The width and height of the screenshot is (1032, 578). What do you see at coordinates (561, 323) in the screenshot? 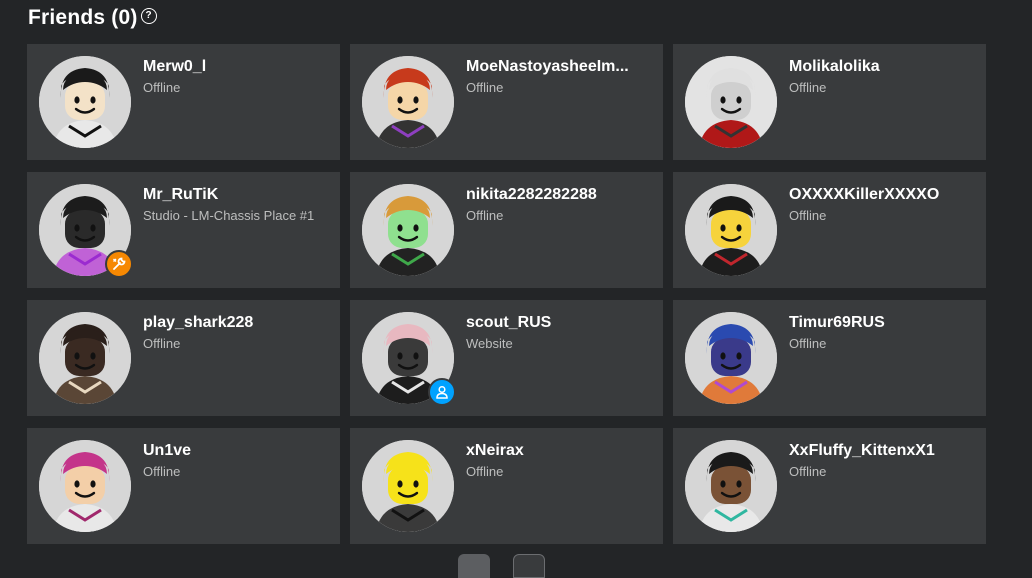
I see `friend-name: scout_RUS` at bounding box center [561, 323].